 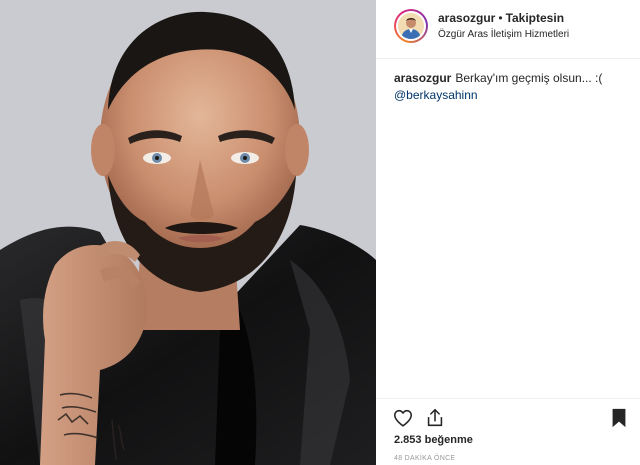 What do you see at coordinates (529, 78) in the screenshot?
I see `caption-text: Berkay'ım geçmiş olsun... :(` at bounding box center [529, 78].